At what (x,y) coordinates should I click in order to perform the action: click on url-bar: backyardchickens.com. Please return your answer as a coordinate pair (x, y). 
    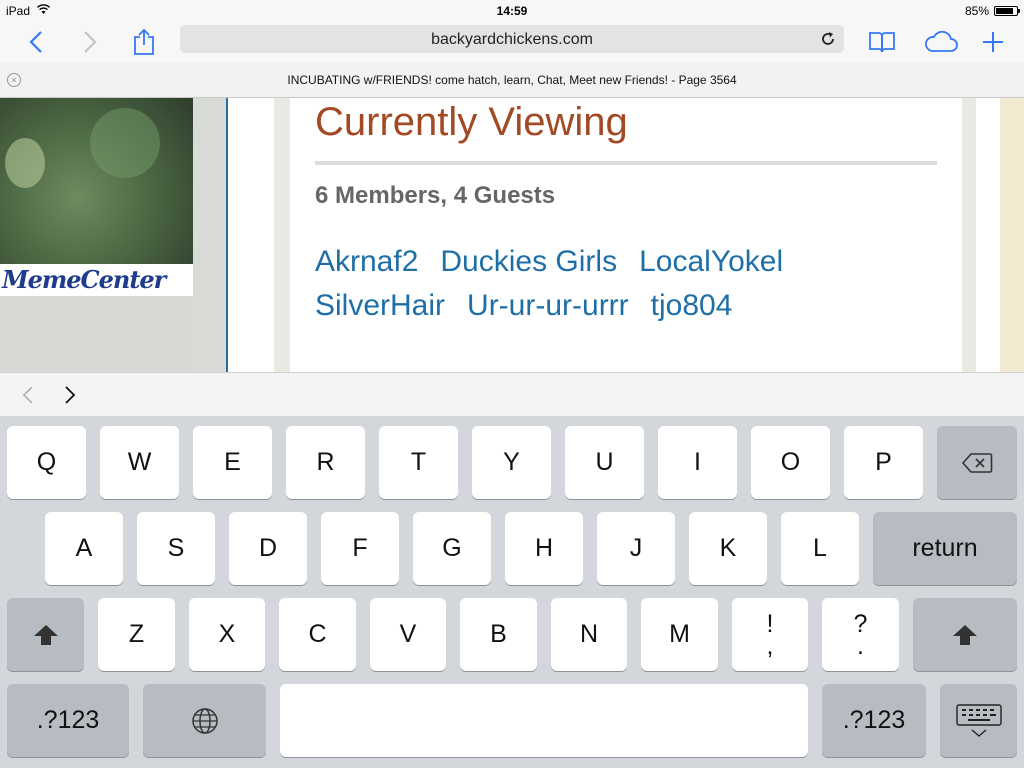
    Looking at the image, I should click on (512, 39).